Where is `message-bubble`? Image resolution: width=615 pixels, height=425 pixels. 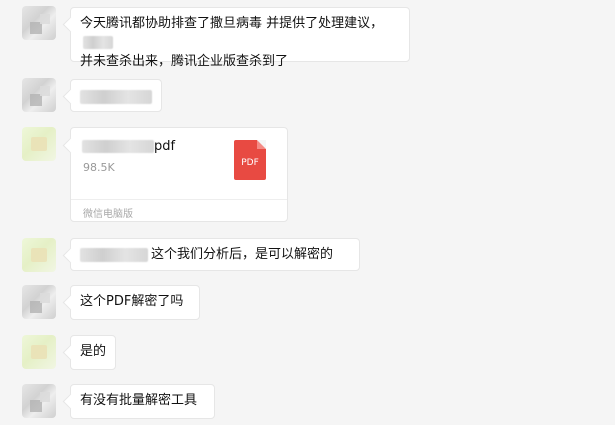
message-bubble is located at coordinates (116, 95).